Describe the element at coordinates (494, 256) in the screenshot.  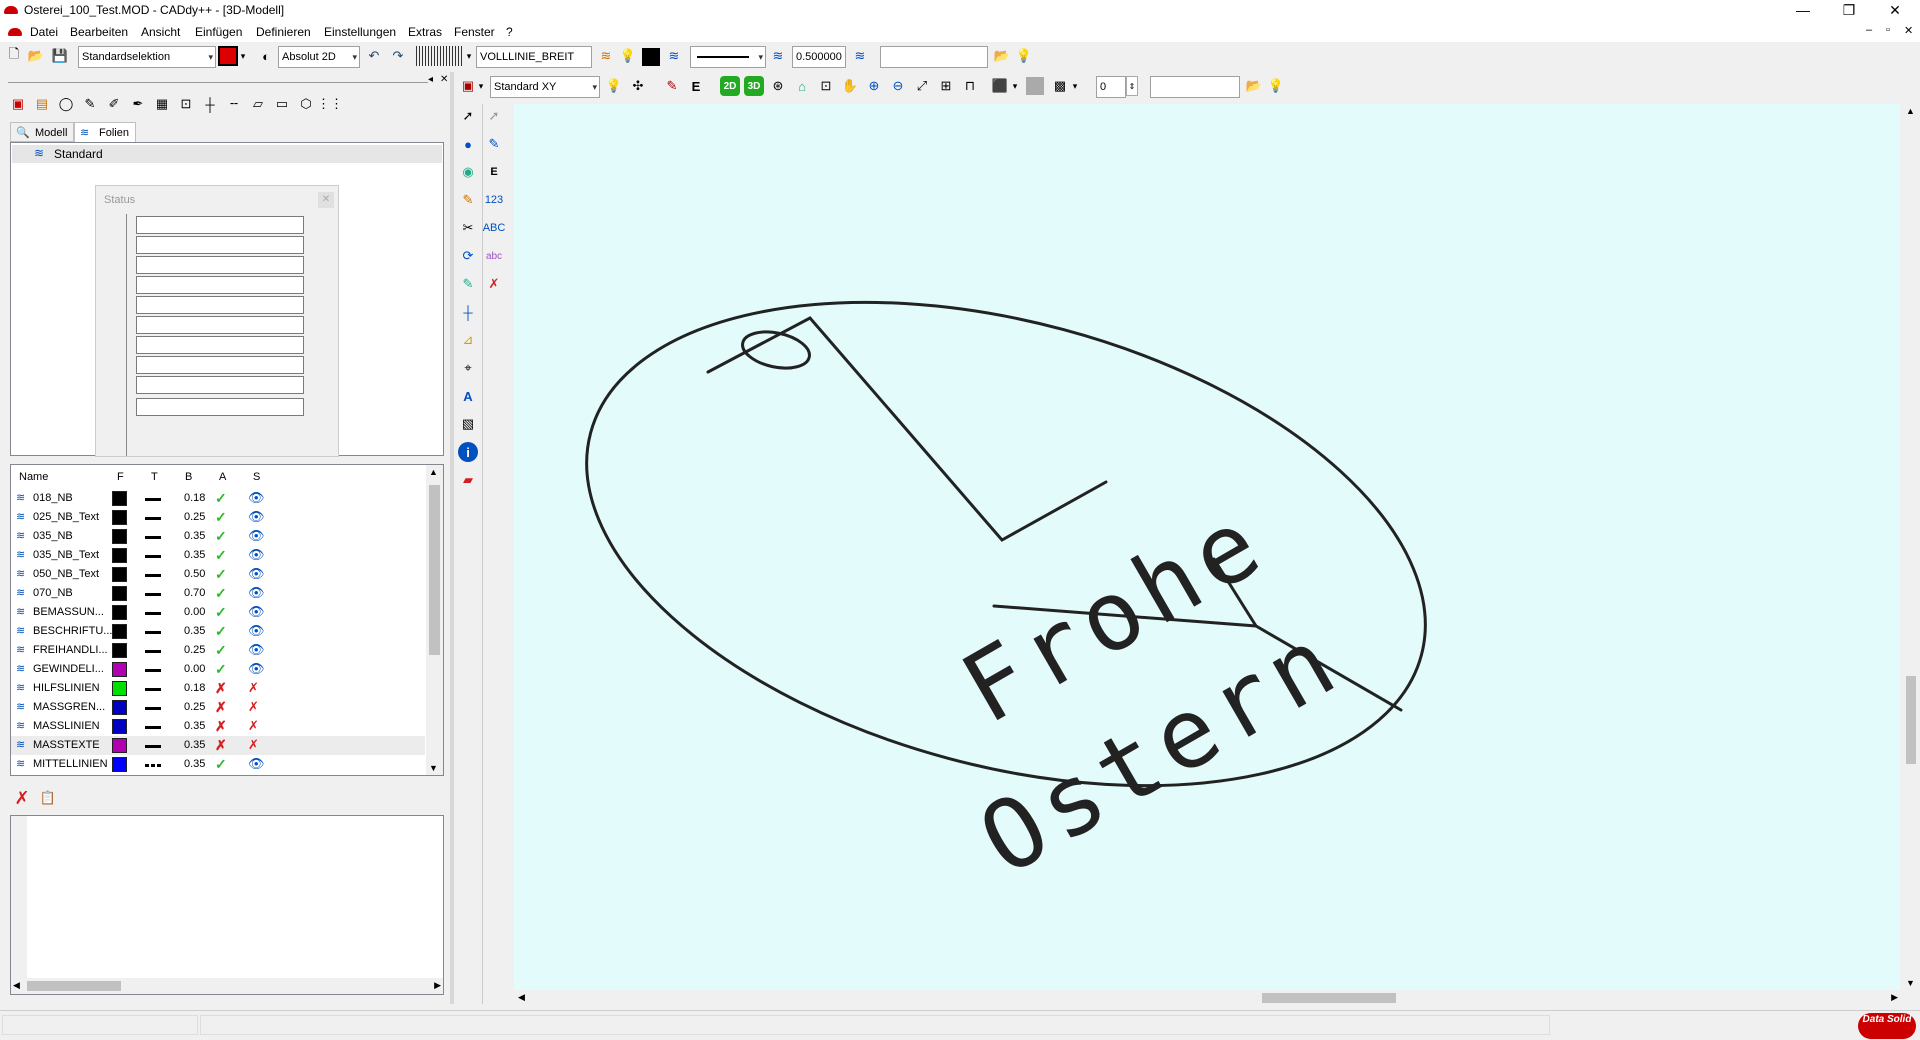
I see `abc-strike-icon: abc` at that location.